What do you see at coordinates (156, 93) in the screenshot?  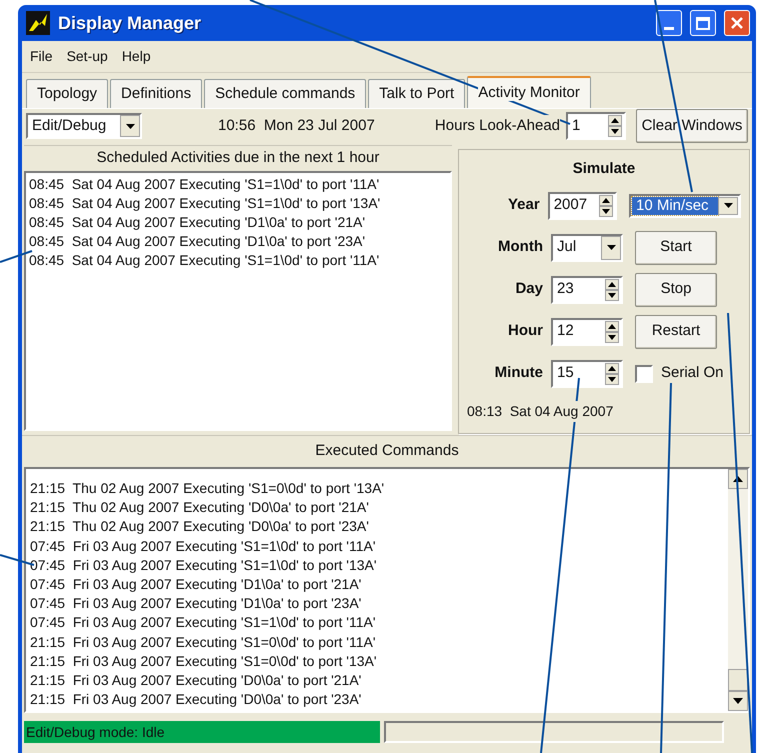 I see `tab: Definitions` at bounding box center [156, 93].